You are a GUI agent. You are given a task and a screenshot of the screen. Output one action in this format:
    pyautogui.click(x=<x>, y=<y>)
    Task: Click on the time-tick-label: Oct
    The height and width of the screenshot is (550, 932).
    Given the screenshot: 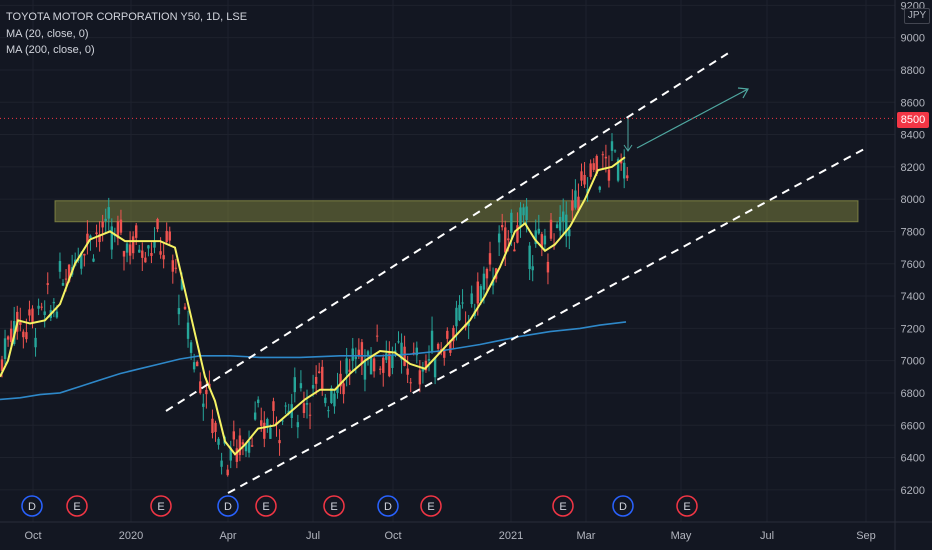 What is the action you would take?
    pyautogui.click(x=32, y=536)
    